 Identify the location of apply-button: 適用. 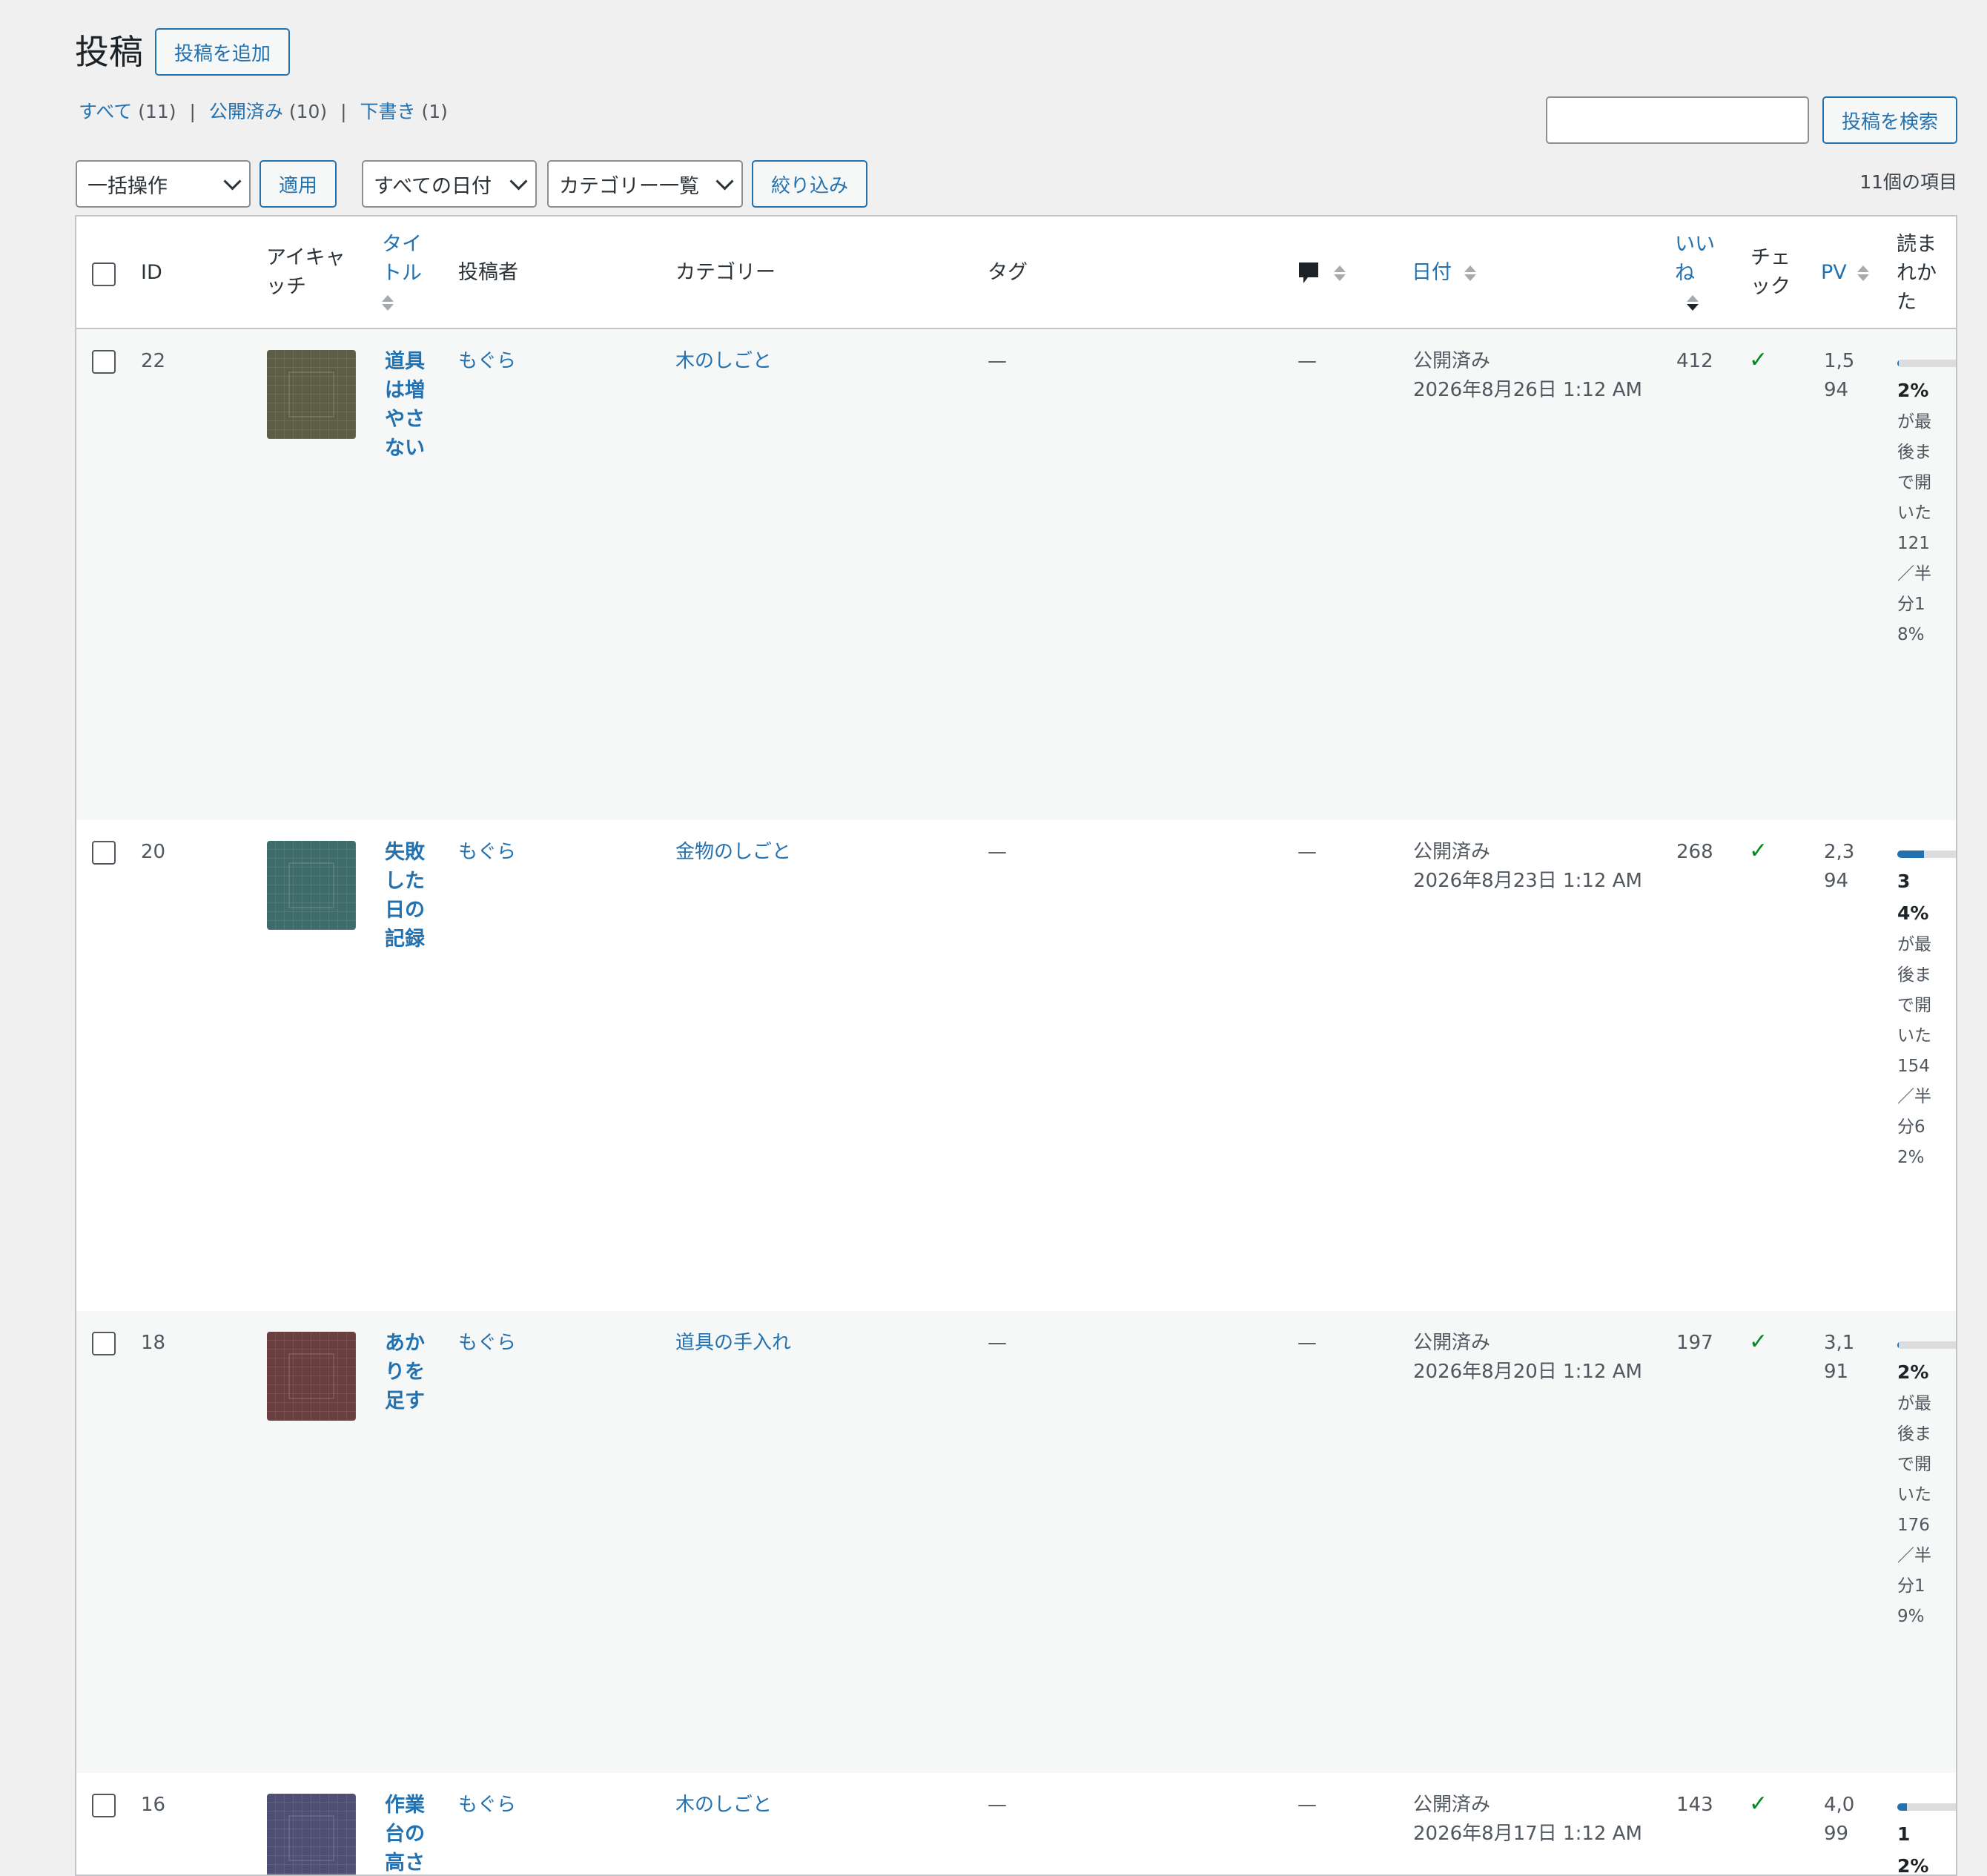
(298, 184).